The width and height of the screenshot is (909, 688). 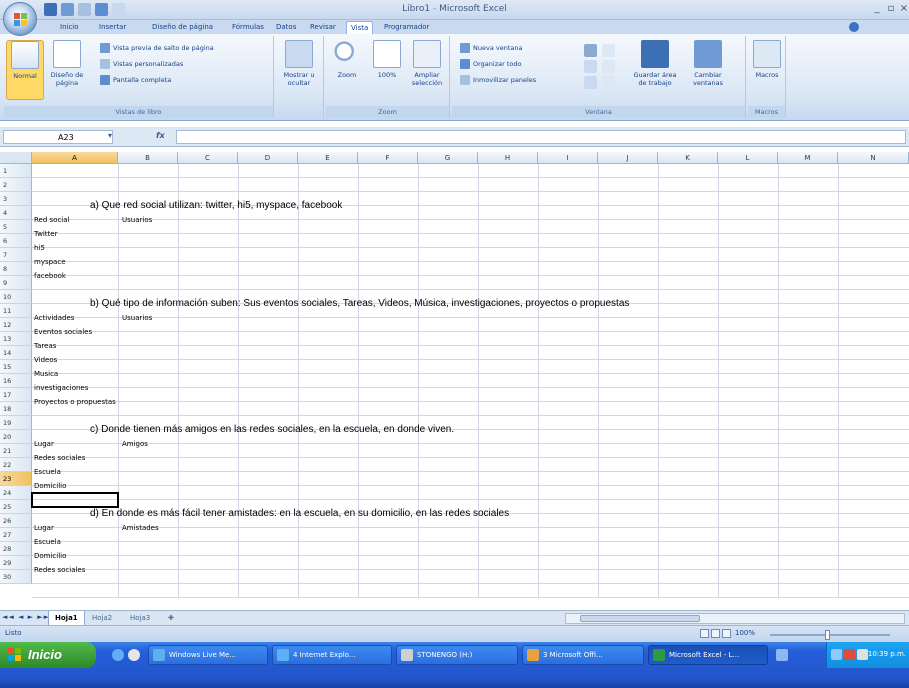 What do you see at coordinates (16, 479) in the screenshot?
I see `row-header-23: 23` at bounding box center [16, 479].